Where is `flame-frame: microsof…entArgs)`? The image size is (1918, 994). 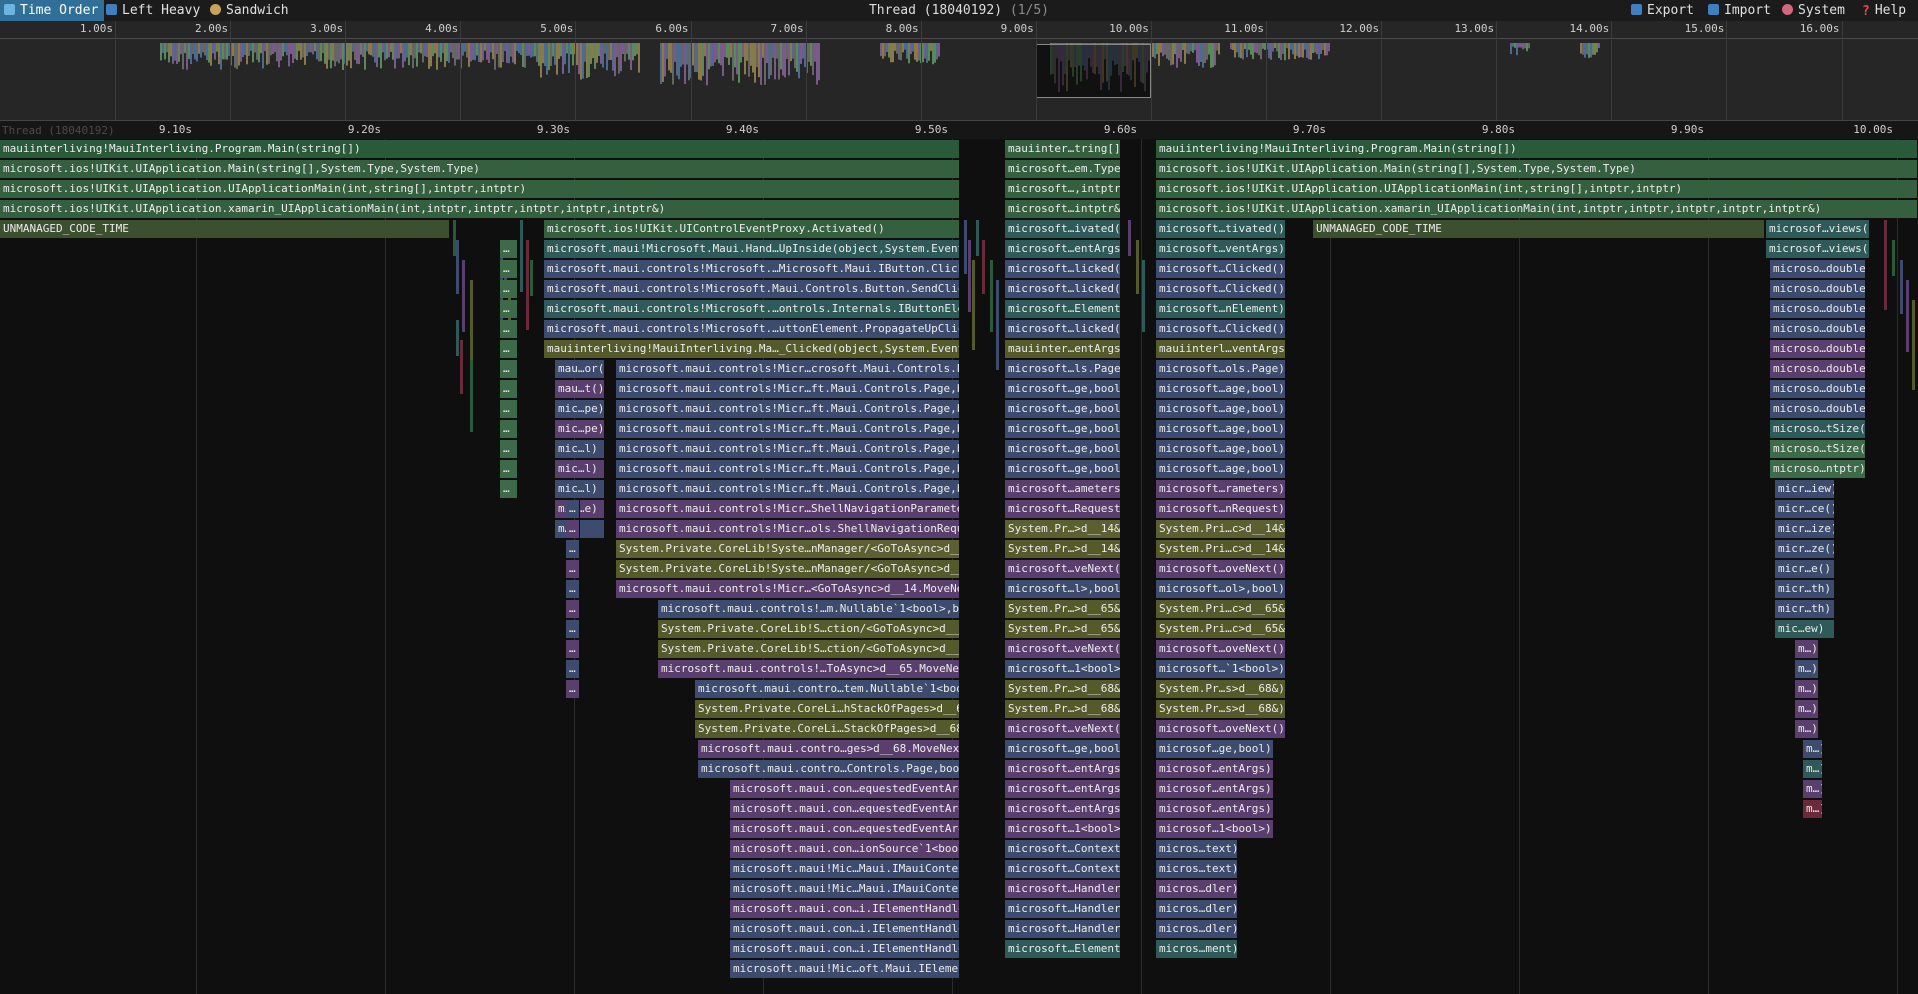 flame-frame: microsof…entArgs) is located at coordinates (1215, 809).